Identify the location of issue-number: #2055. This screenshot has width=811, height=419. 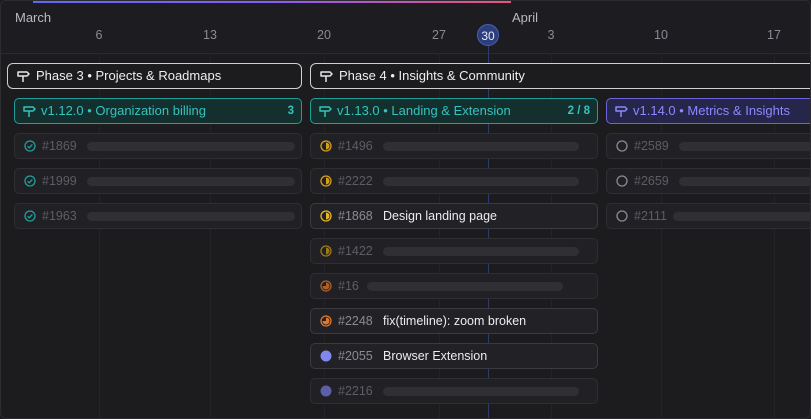
(355, 356).